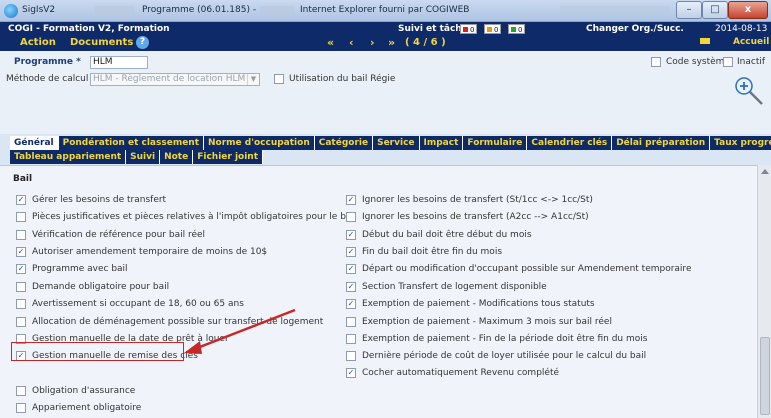 The height and width of the screenshot is (418, 771). What do you see at coordinates (38, 42) in the screenshot?
I see `action-menu: Action` at bounding box center [38, 42].